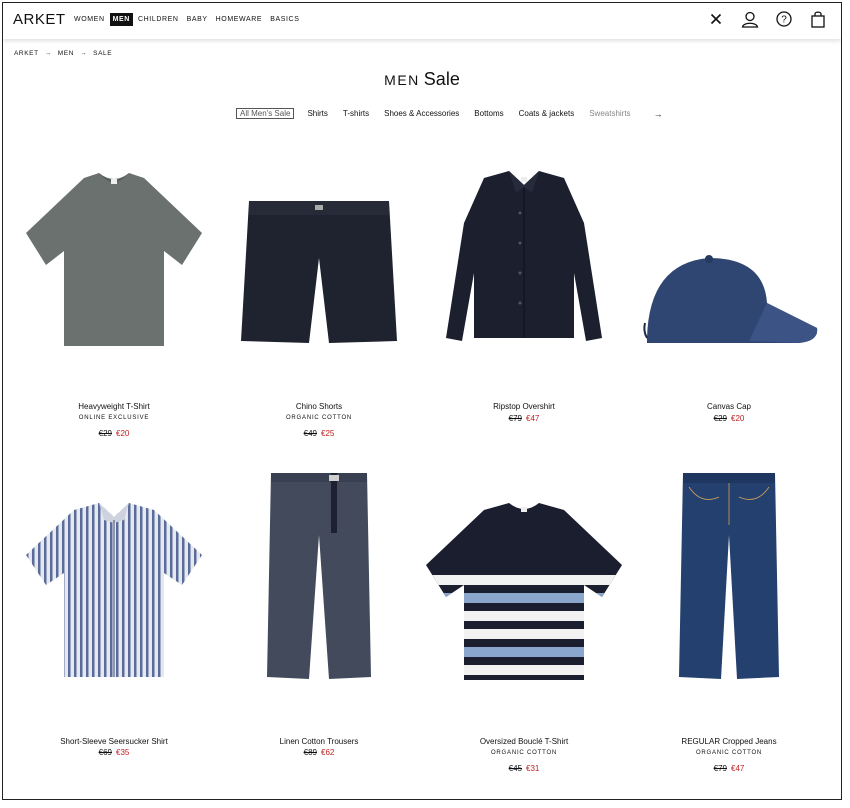 This screenshot has height=808, width=850. What do you see at coordinates (319, 406) in the screenshot?
I see `product-name: Chino Shorts` at bounding box center [319, 406].